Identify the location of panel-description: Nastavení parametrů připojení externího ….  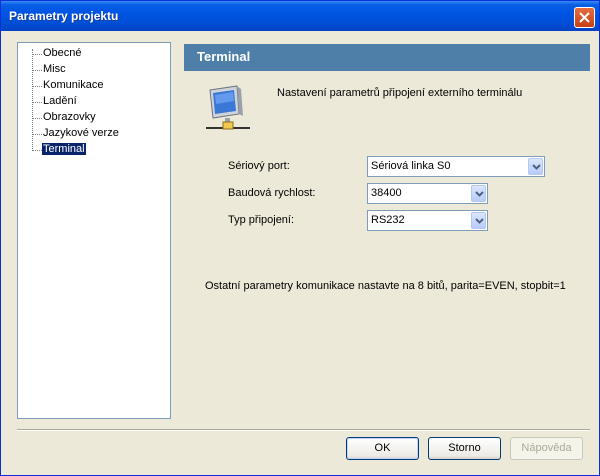
(400, 93).